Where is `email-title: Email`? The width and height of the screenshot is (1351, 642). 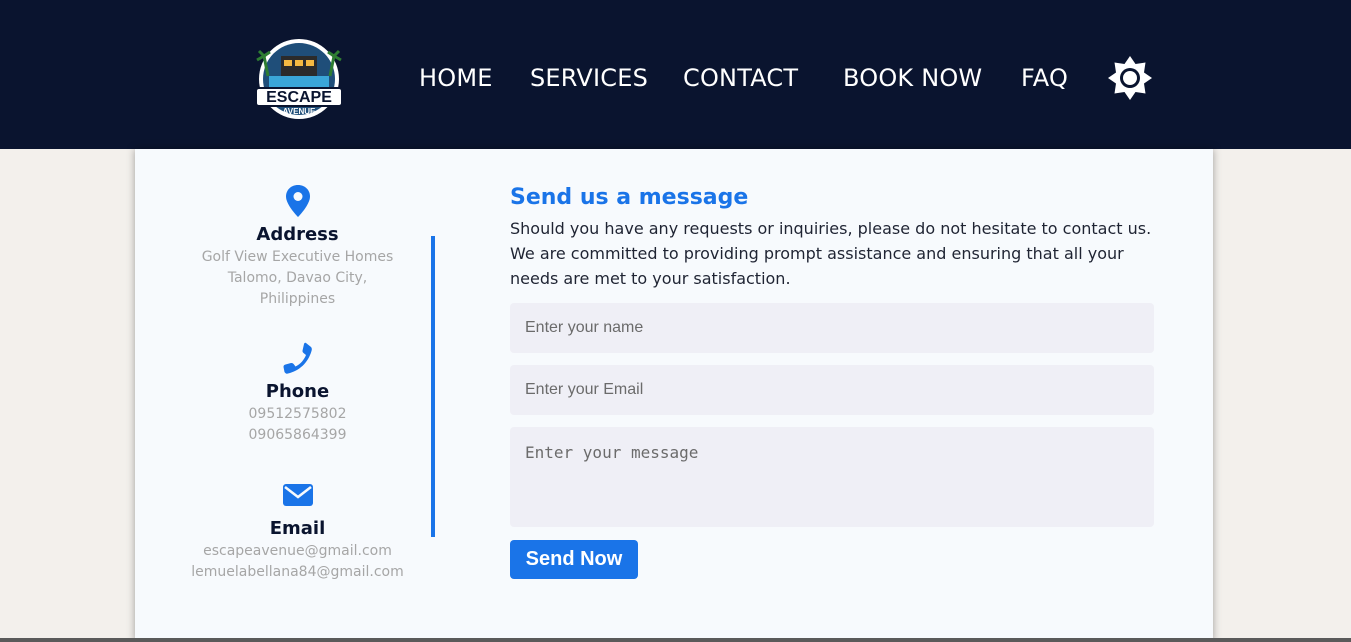
email-title: Email is located at coordinates (297, 528).